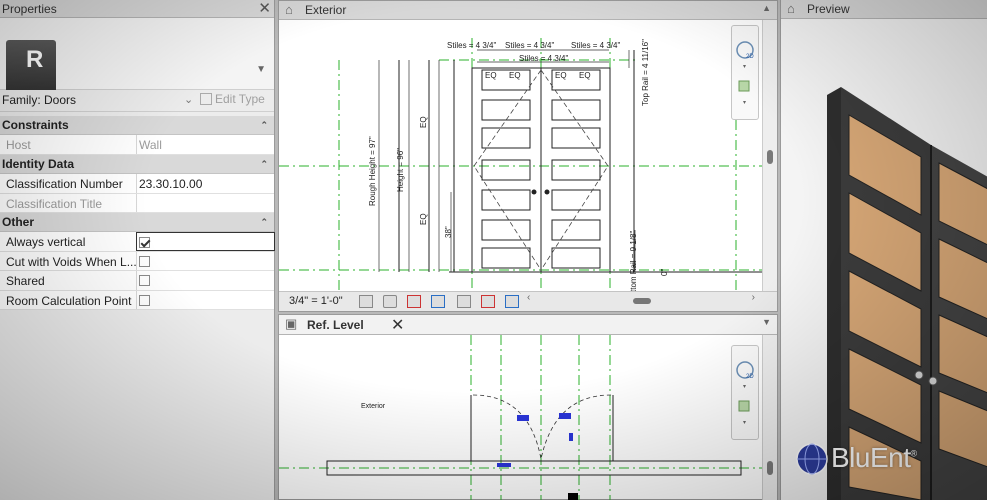  Describe the element at coordinates (812, 459) in the screenshot. I see `globe-icon` at that location.